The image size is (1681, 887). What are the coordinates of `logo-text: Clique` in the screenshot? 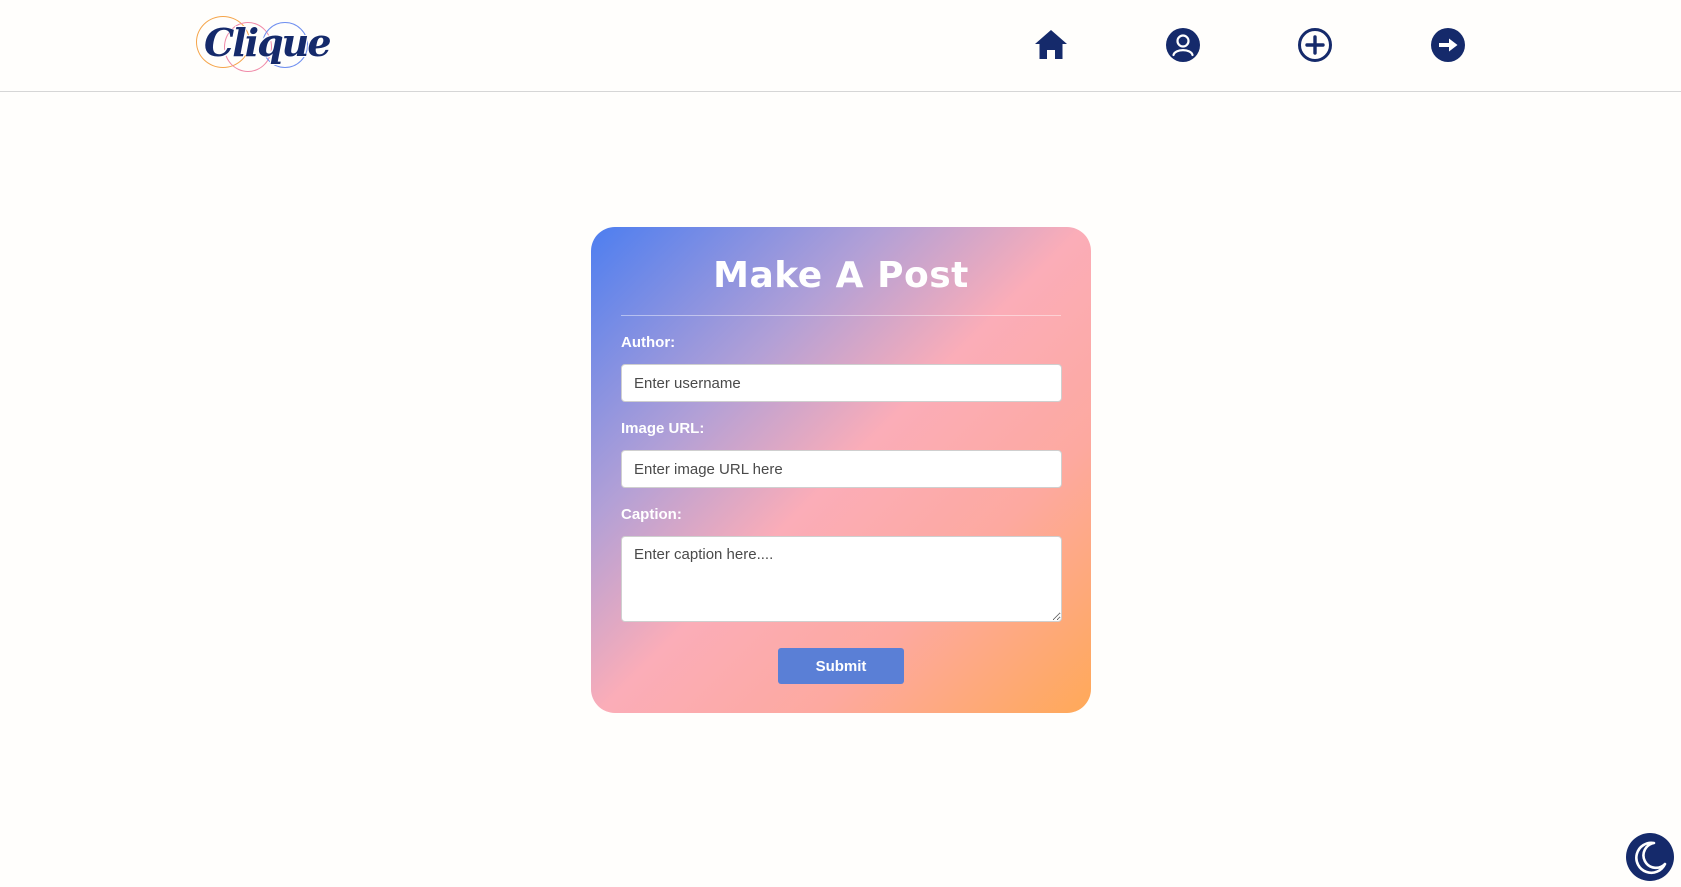 It's located at (267, 42).